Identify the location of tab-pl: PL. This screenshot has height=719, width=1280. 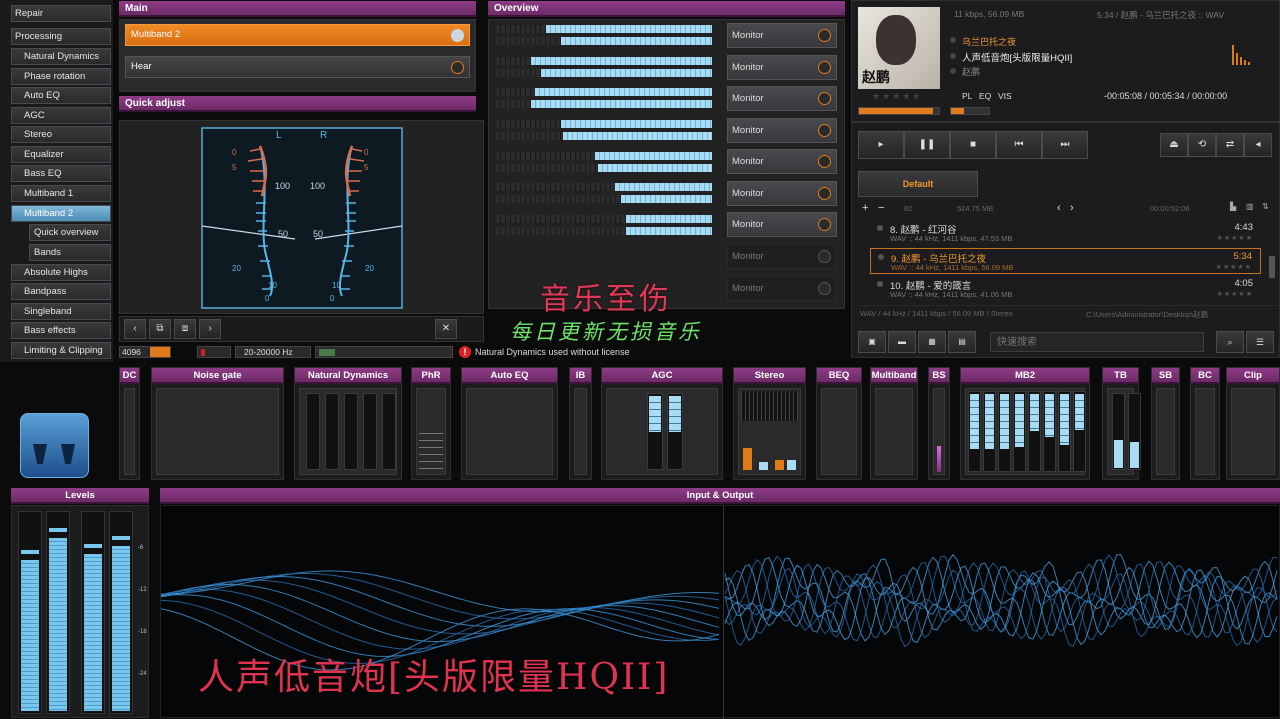
(967, 96).